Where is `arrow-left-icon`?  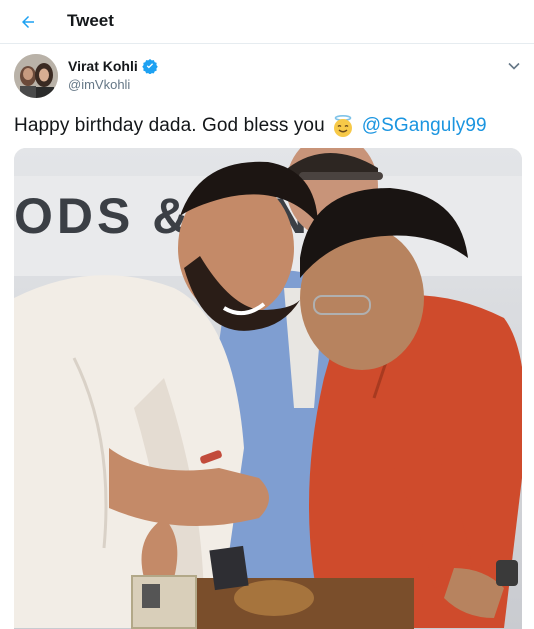 arrow-left-icon is located at coordinates (28, 22).